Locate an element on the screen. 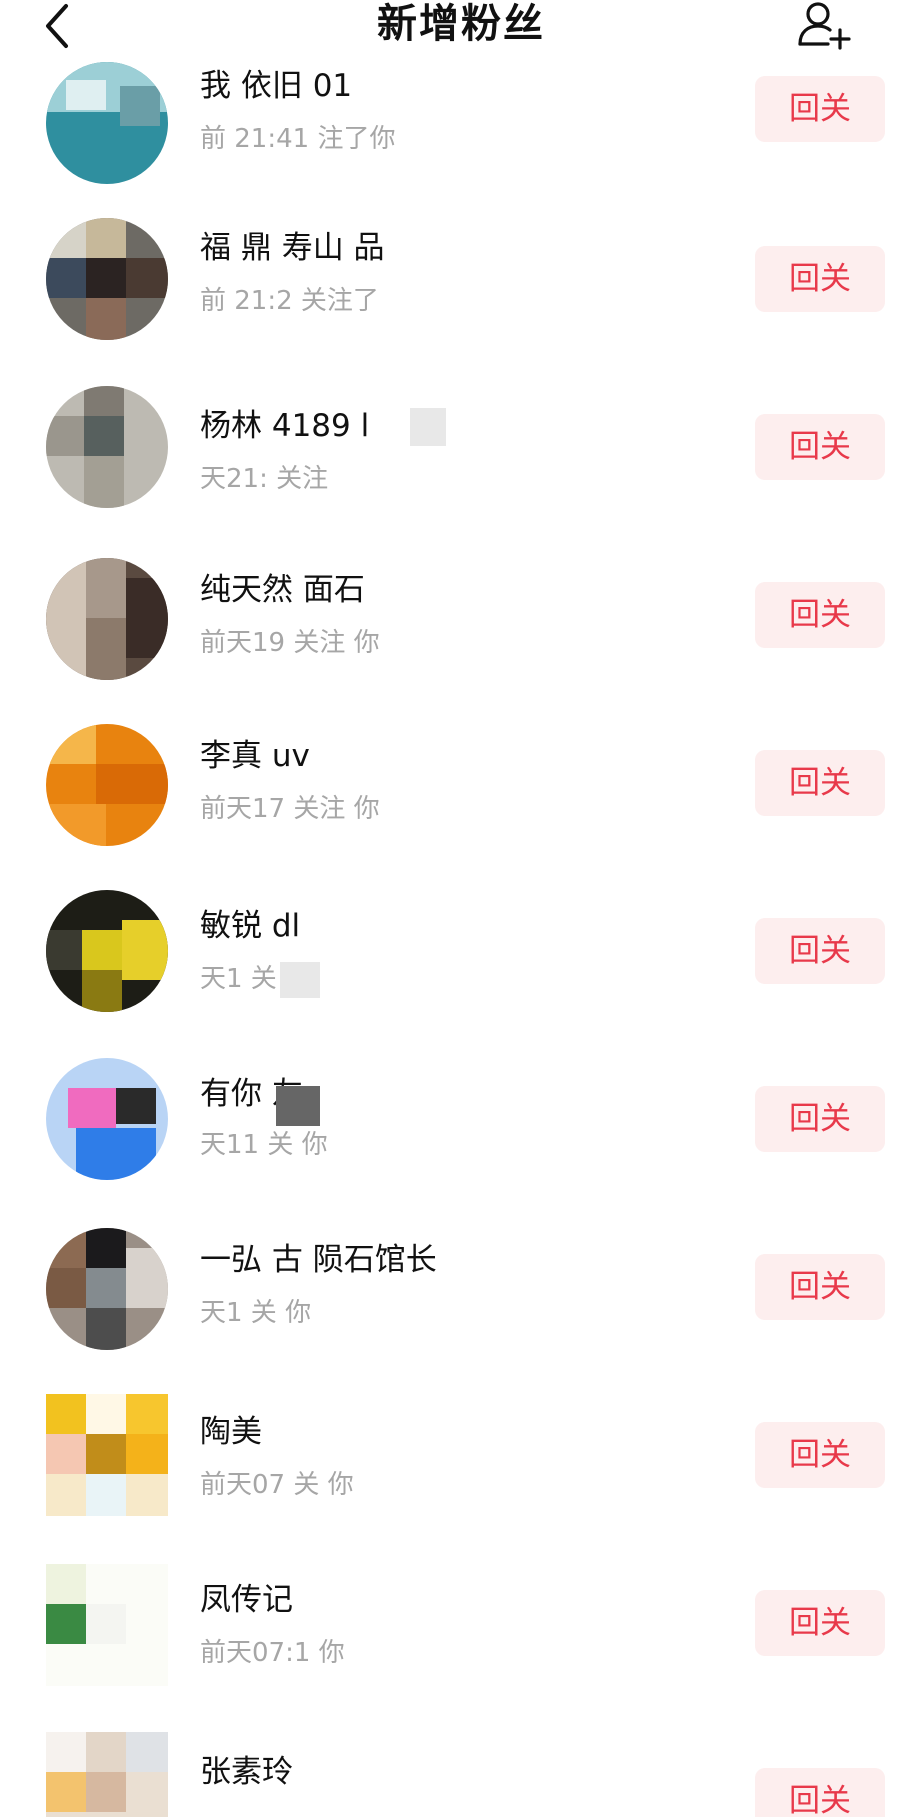 This screenshot has width=922, height=1817. list-item: 陶美 前天07 关 你 回关 is located at coordinates (461, 1476).